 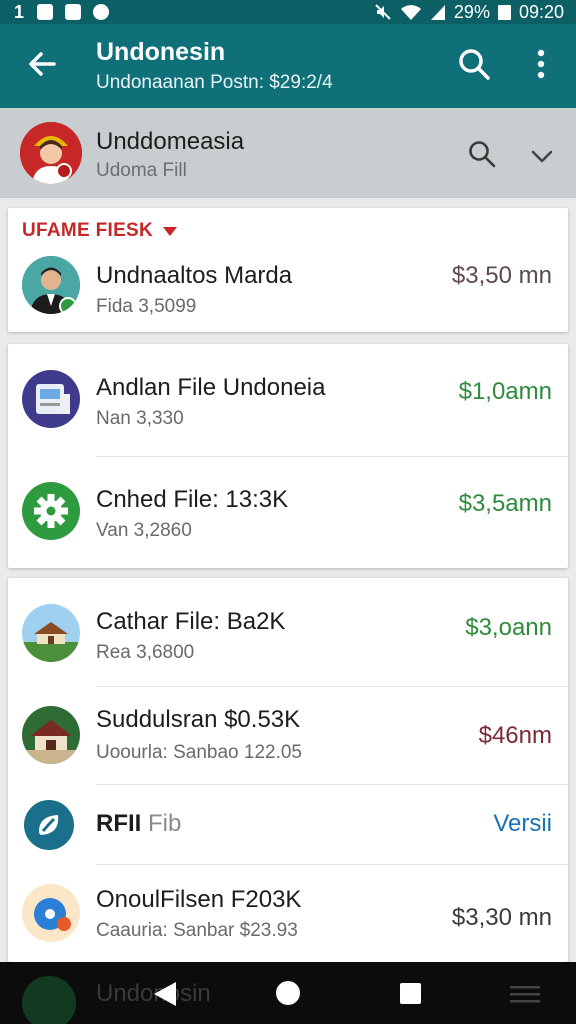 What do you see at coordinates (141, 170) in the screenshot?
I see `profile-subtitle: Udoma Fill` at bounding box center [141, 170].